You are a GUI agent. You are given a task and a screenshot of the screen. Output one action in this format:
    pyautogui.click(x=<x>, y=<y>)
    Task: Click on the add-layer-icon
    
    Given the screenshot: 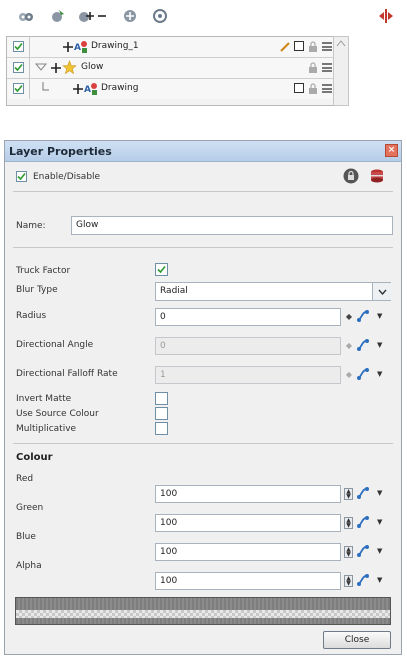 What is the action you would take?
    pyautogui.click(x=58, y=16)
    